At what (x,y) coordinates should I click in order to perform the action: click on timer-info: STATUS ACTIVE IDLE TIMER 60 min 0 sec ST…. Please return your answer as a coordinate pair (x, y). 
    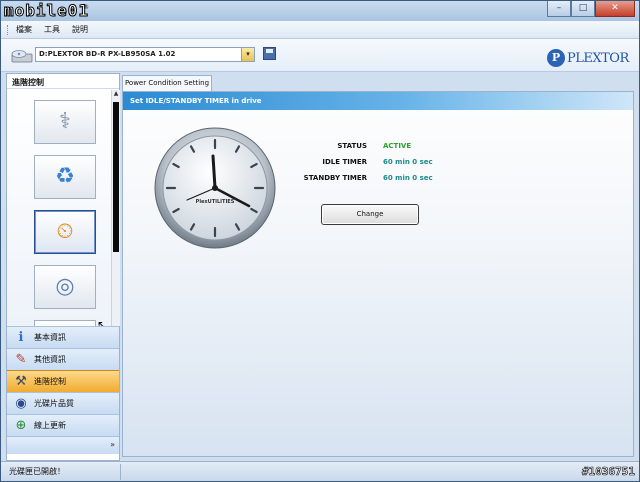
    Looking at the image, I should click on (383, 166).